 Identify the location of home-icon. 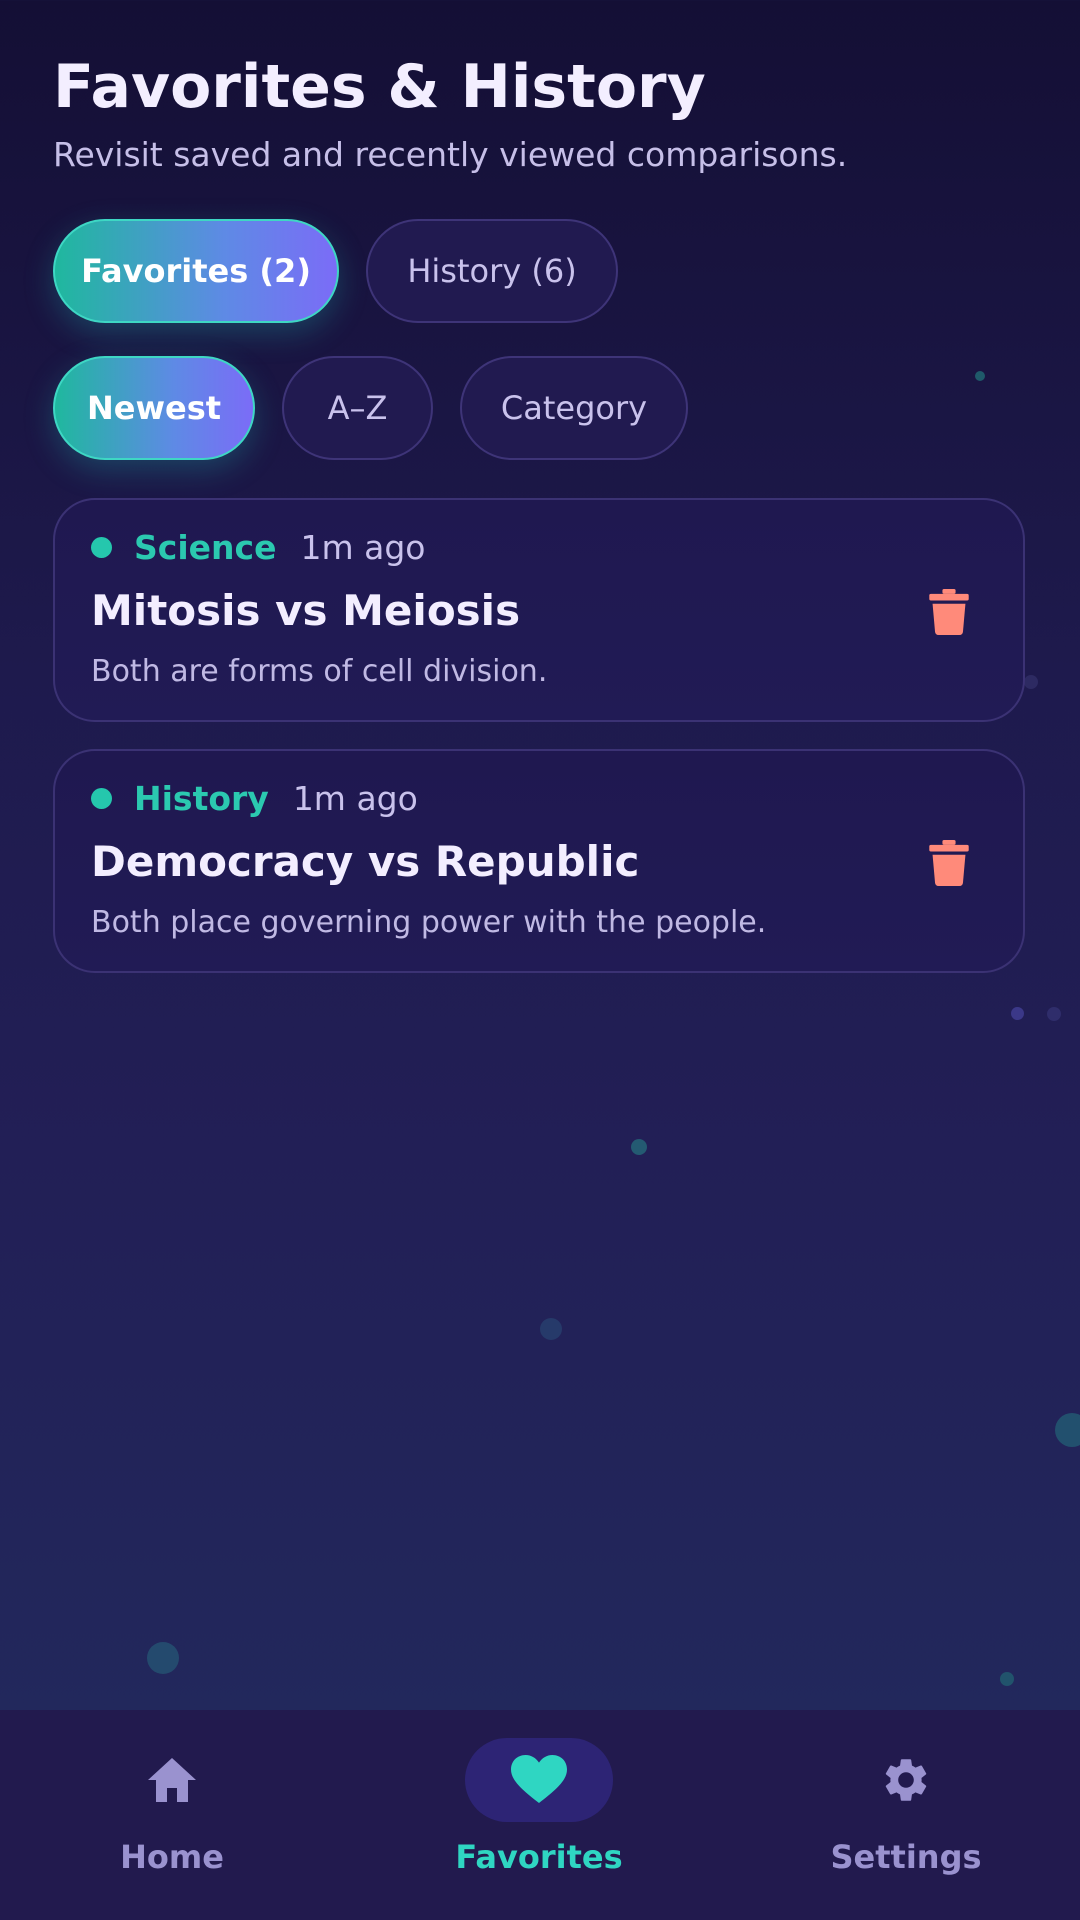
(172, 1780).